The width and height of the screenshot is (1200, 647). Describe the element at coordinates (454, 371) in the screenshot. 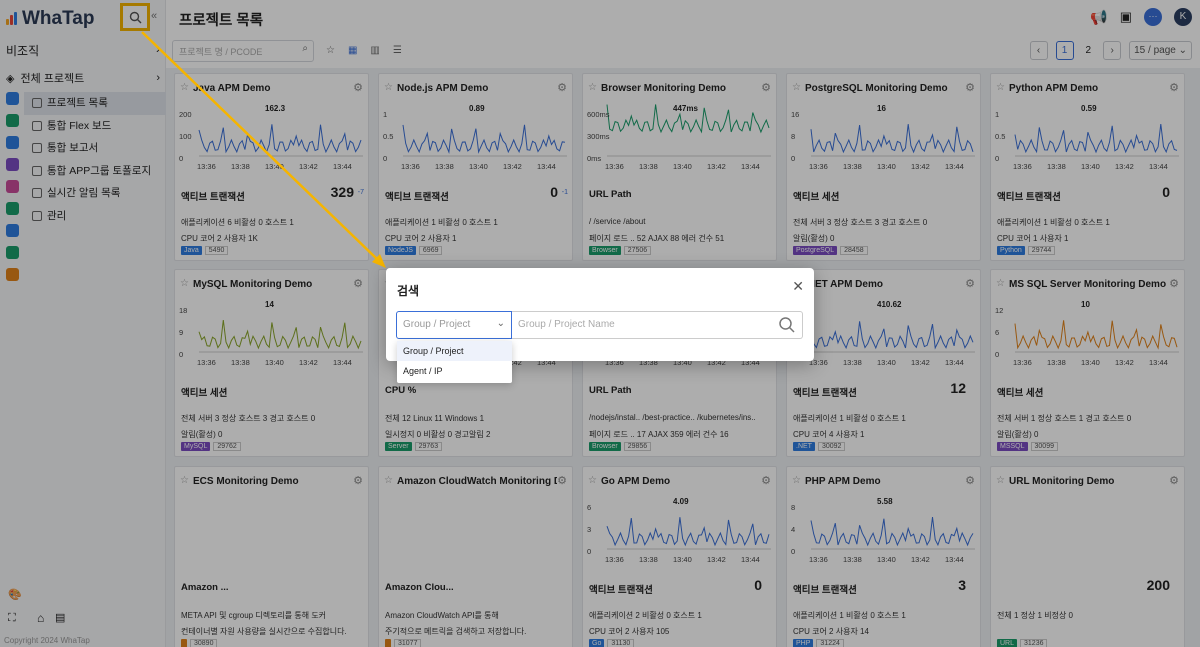

I see `option-agent-ip: Agent / IP` at that location.